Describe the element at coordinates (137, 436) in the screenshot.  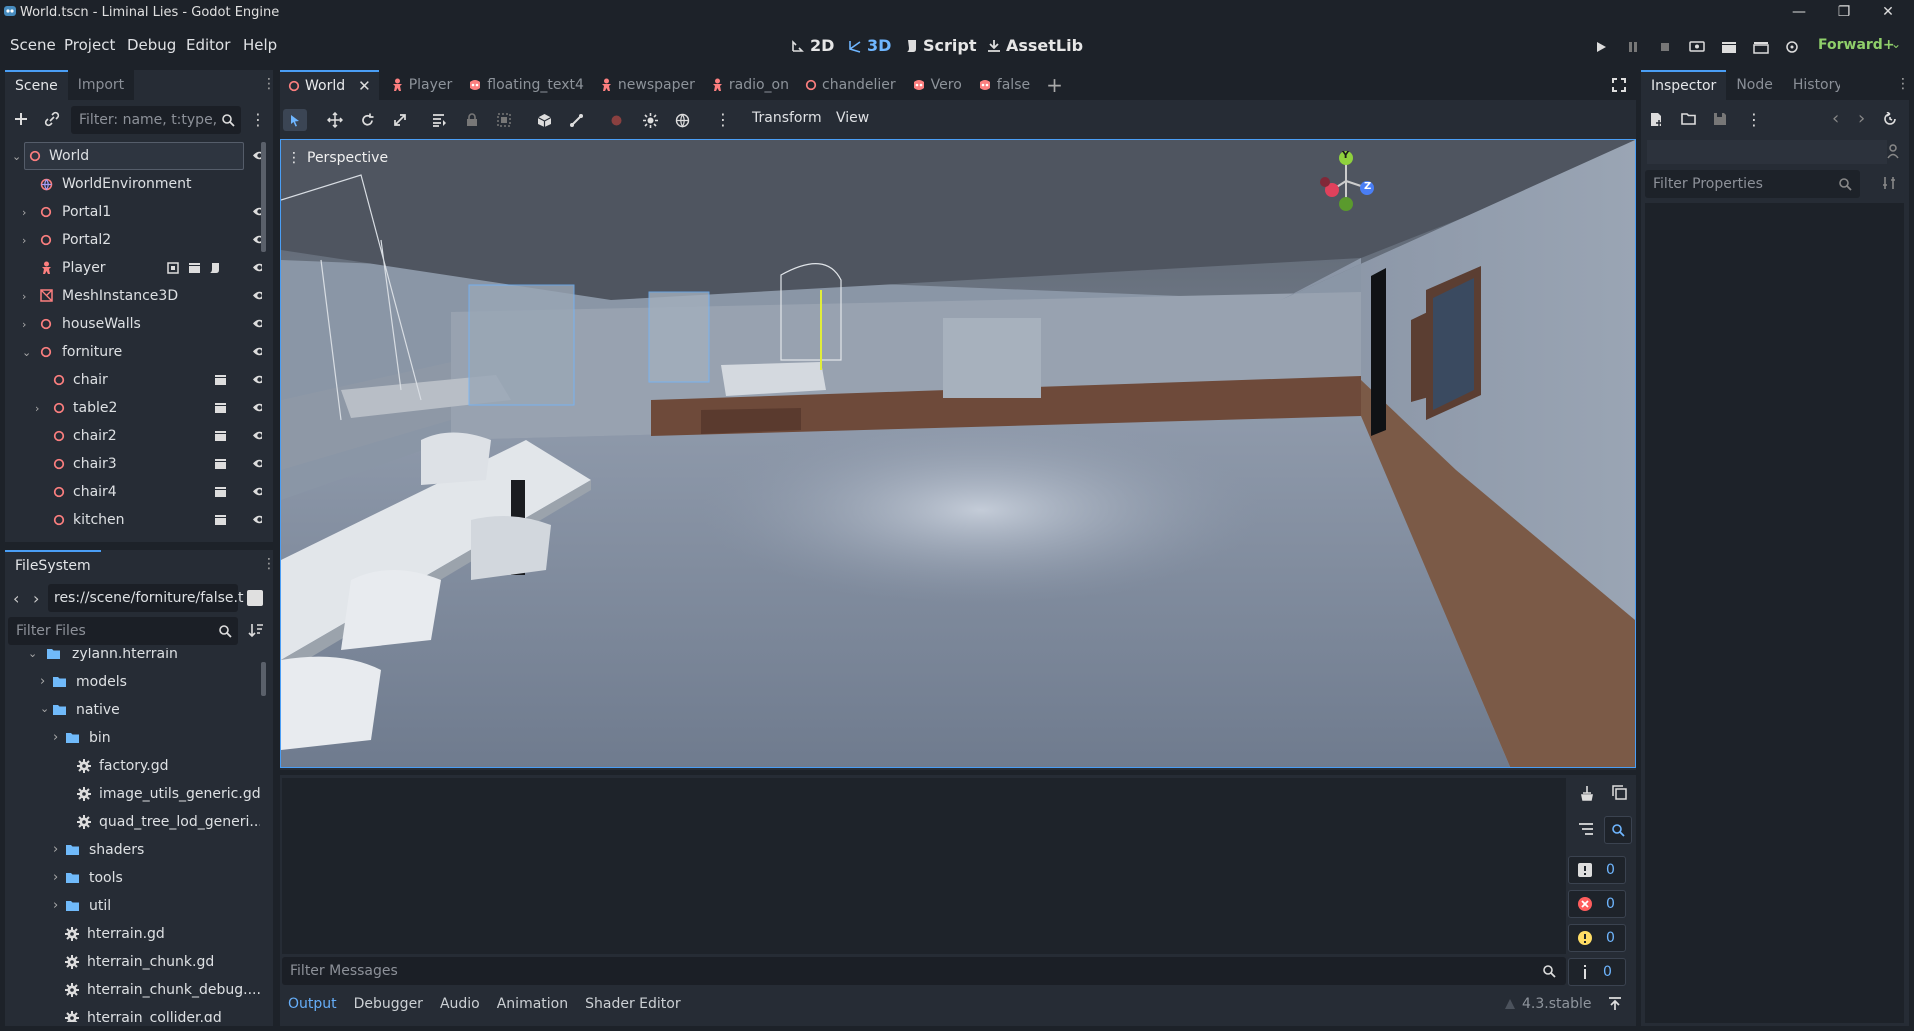
I see `tree-row-chair2: chair2` at that location.